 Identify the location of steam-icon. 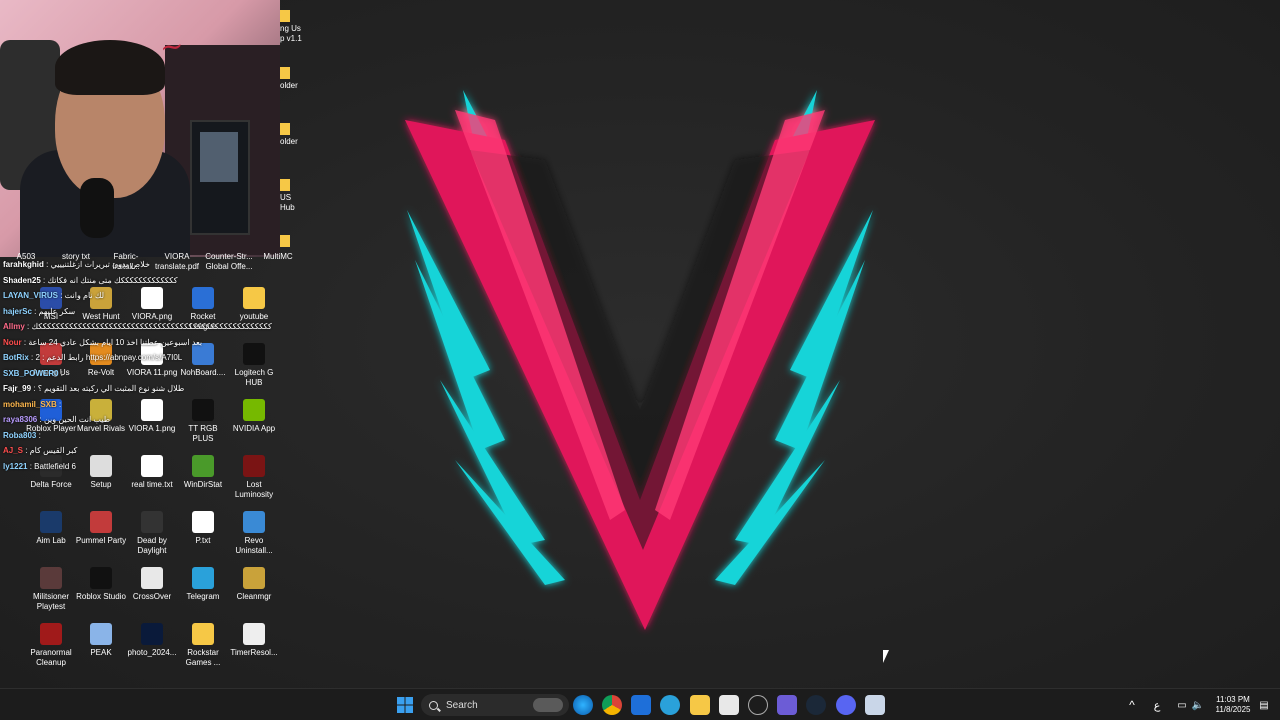
(816, 705).